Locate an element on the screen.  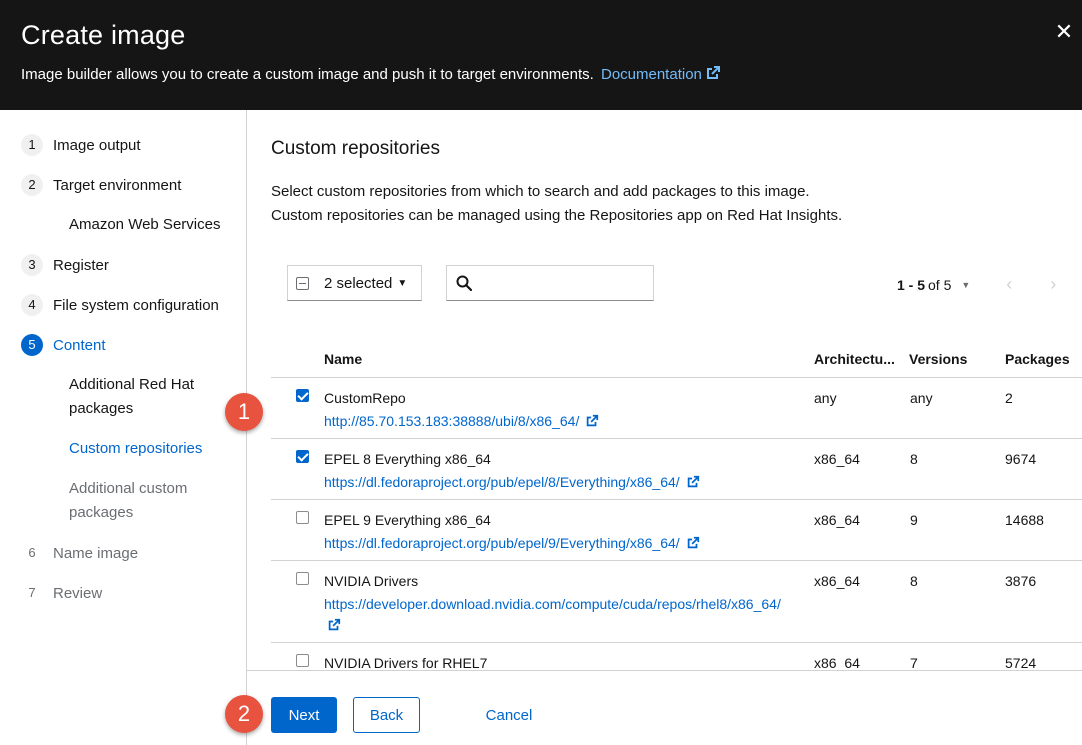
repo-architecture: any is located at coordinates (825, 398).